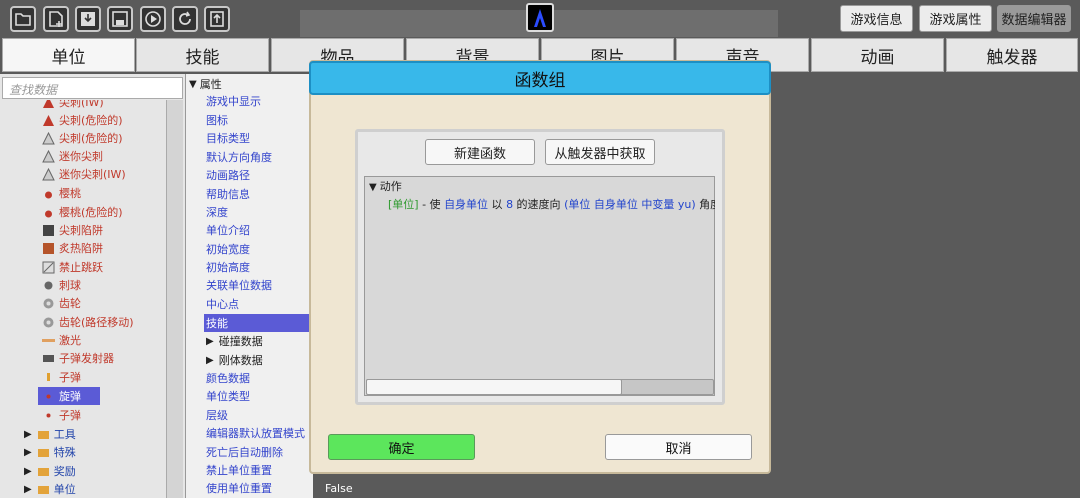 The width and height of the screenshot is (1080, 498). I want to click on tab-skill: 技能, so click(202, 55).